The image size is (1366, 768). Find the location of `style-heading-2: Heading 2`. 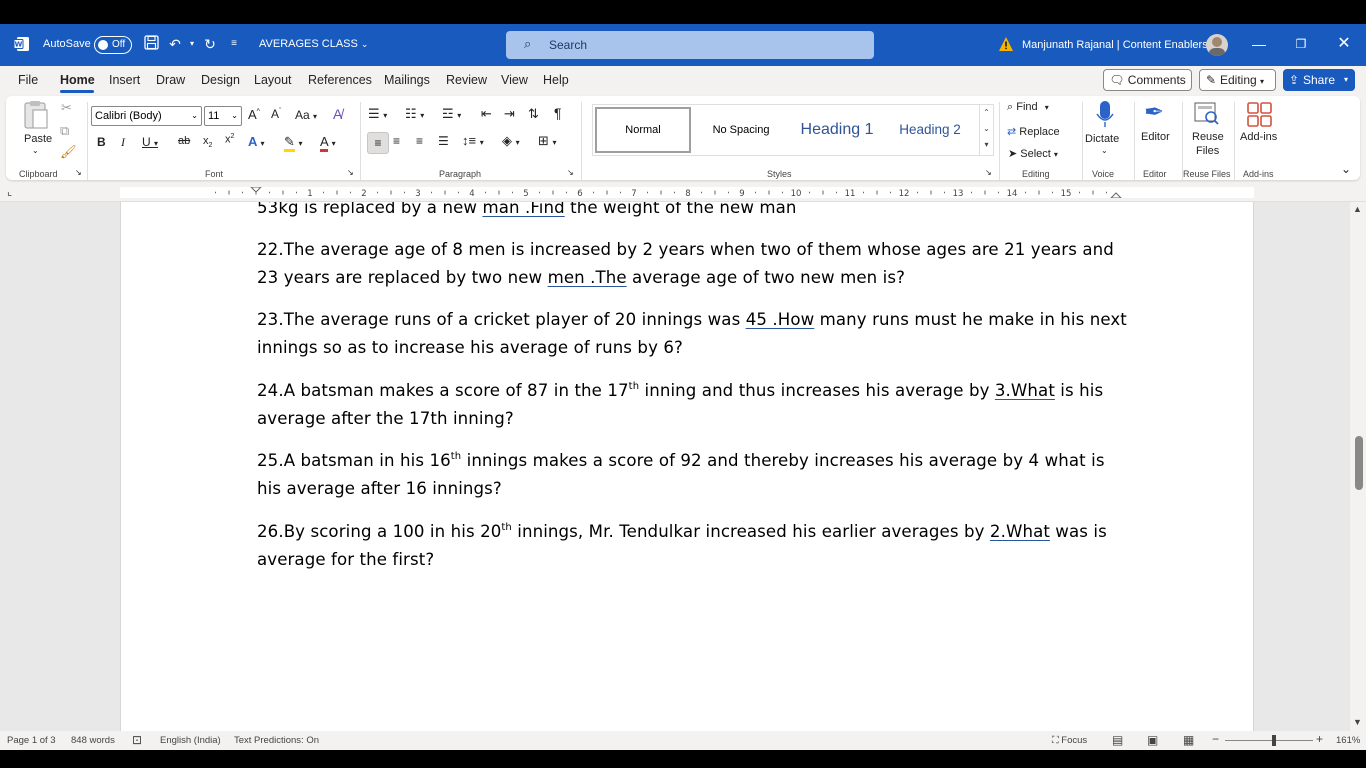

style-heading-2: Heading 2 is located at coordinates (930, 130).